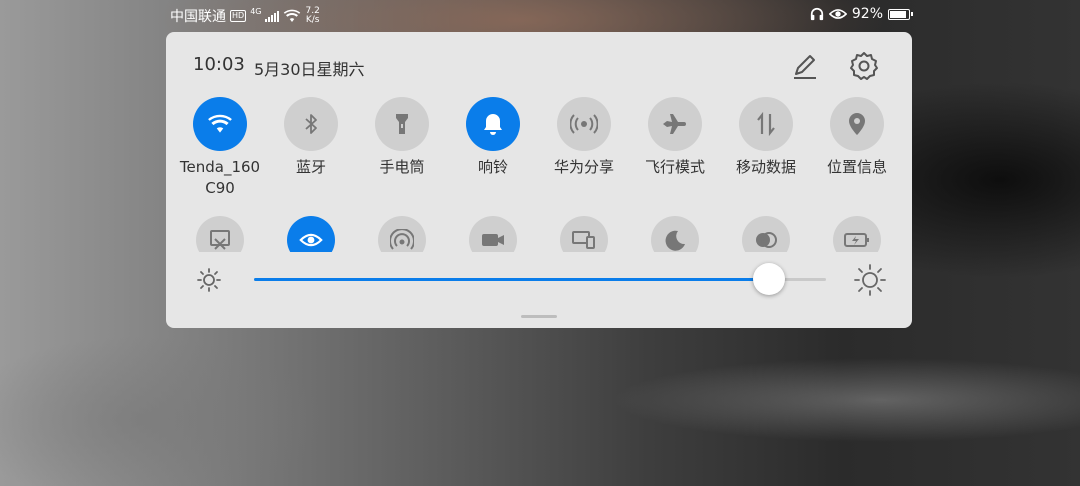  What do you see at coordinates (511, 279) in the screenshot?
I see `brightness-slider-fill` at bounding box center [511, 279].